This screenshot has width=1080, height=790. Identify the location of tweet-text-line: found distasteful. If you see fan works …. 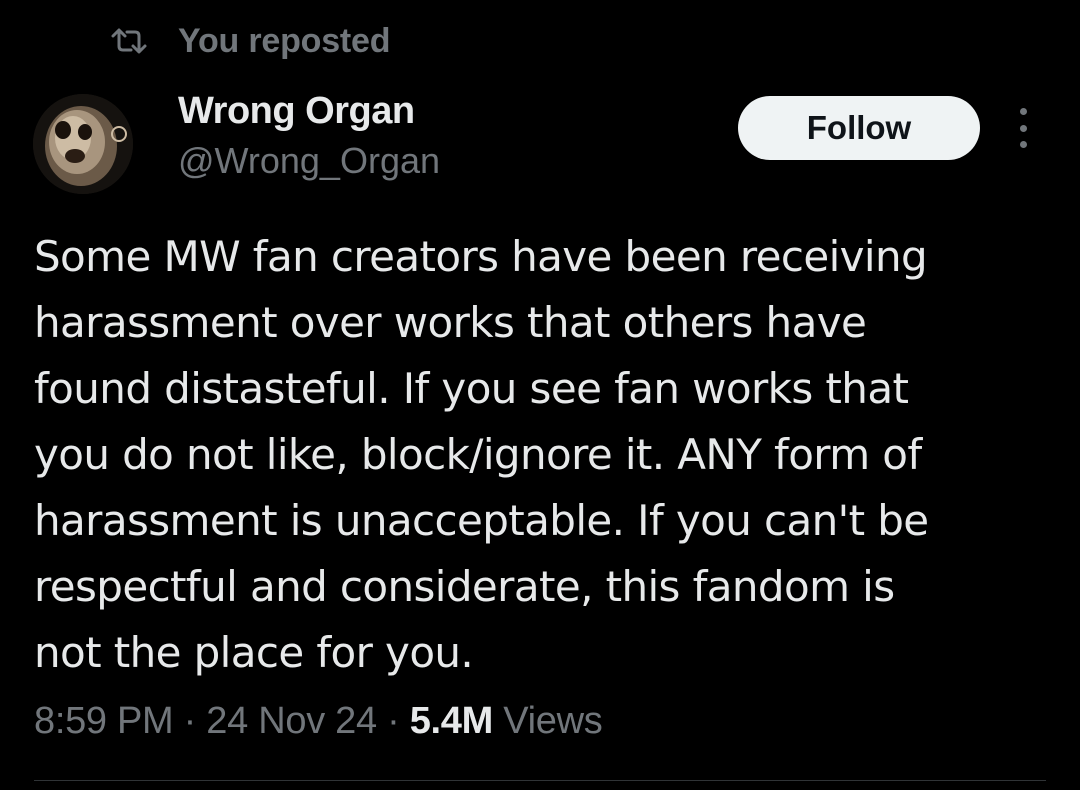
(471, 388).